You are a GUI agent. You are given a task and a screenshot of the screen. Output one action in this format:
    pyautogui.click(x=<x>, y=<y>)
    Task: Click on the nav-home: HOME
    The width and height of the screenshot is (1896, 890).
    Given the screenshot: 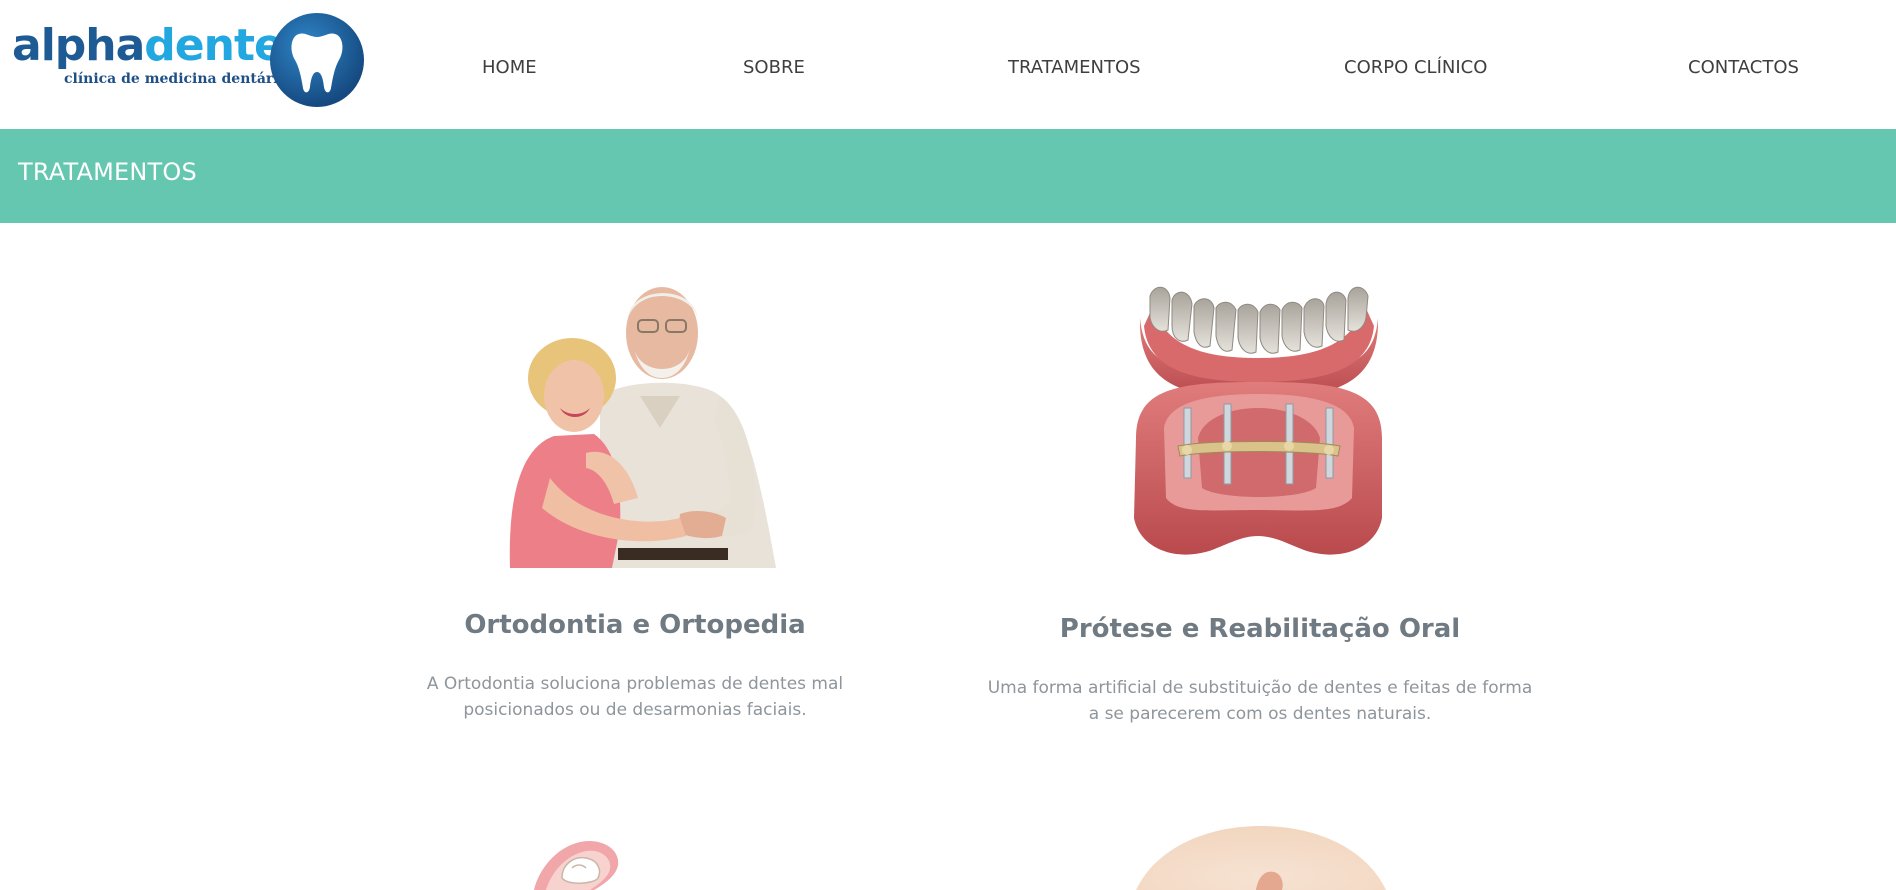 What is the action you would take?
    pyautogui.click(x=509, y=68)
    